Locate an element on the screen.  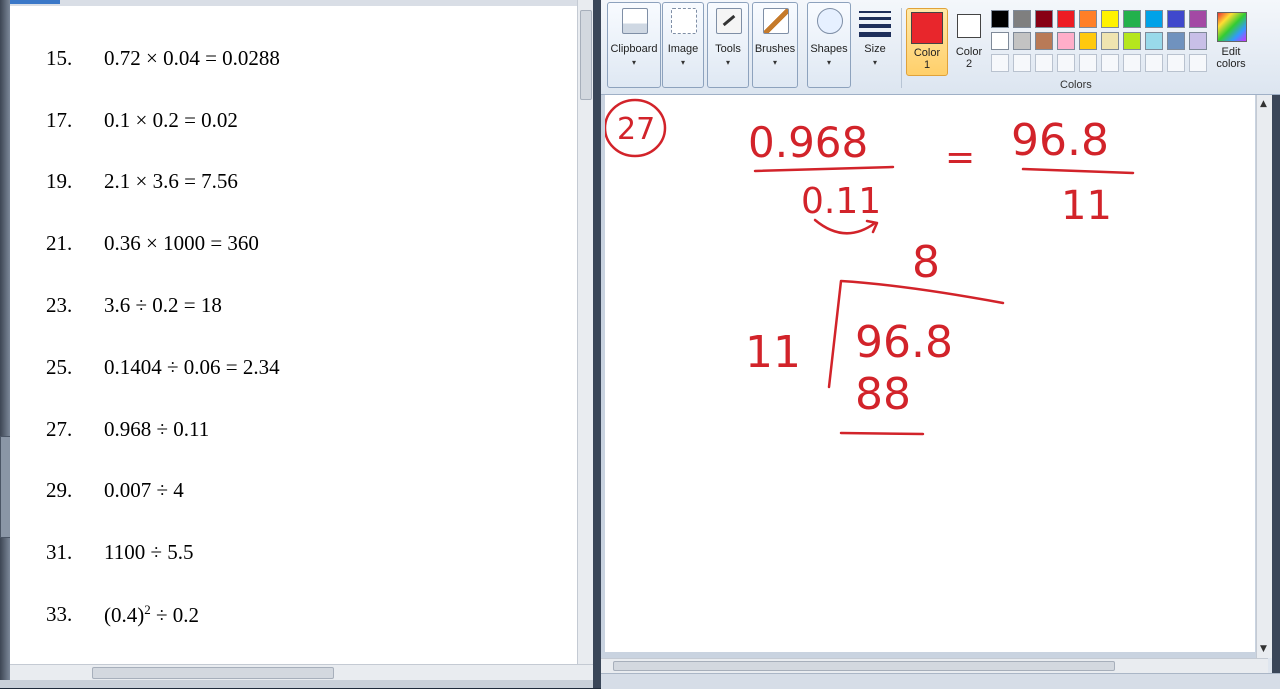
fraction-bar is located at coordinates (824, 169).